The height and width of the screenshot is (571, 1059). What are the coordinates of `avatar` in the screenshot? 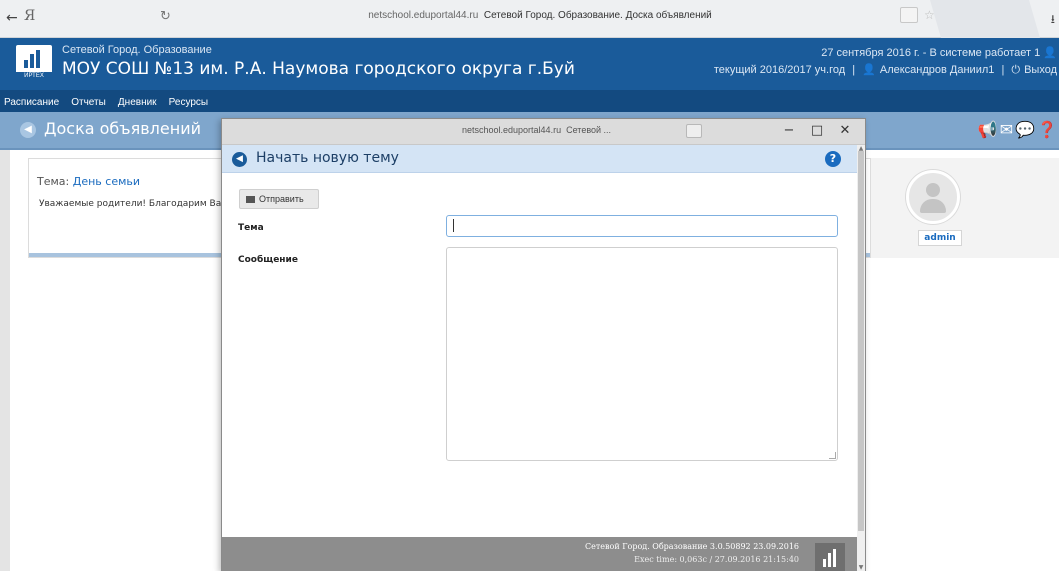 It's located at (933, 197).